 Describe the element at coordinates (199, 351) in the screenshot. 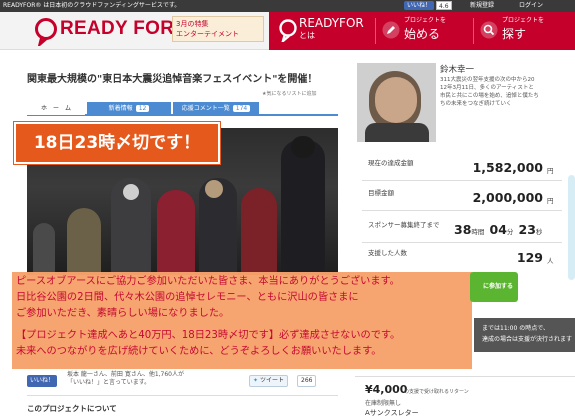

I see `message-line: 未来へのつながりを広げ続けていくために、どうぞよろしくお願いいたします。` at that location.